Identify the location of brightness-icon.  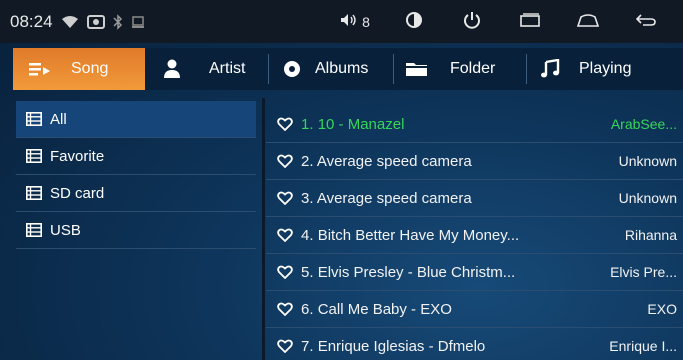
(414, 21).